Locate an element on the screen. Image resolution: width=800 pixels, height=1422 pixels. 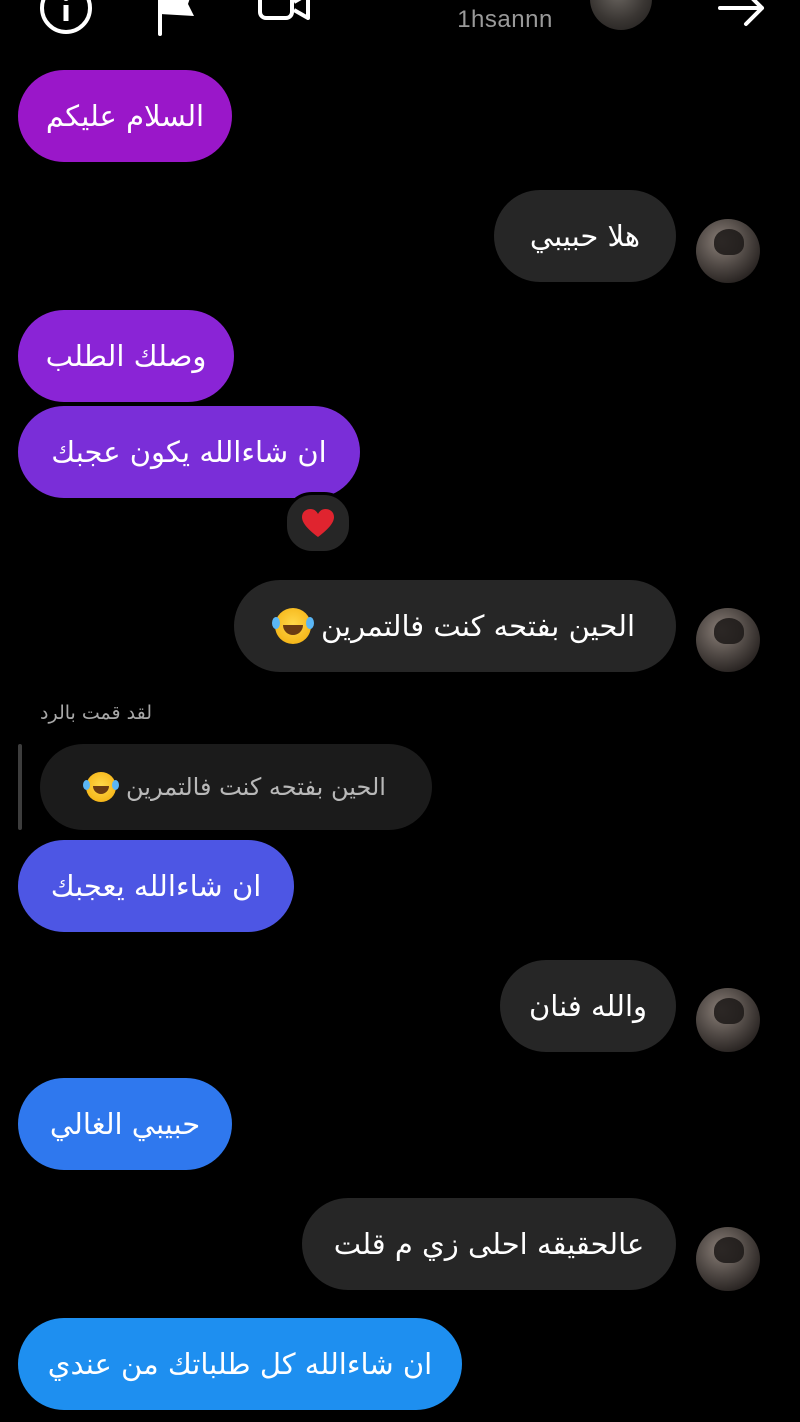
reply-label: لقد قمت بالرد is located at coordinates (96, 713).